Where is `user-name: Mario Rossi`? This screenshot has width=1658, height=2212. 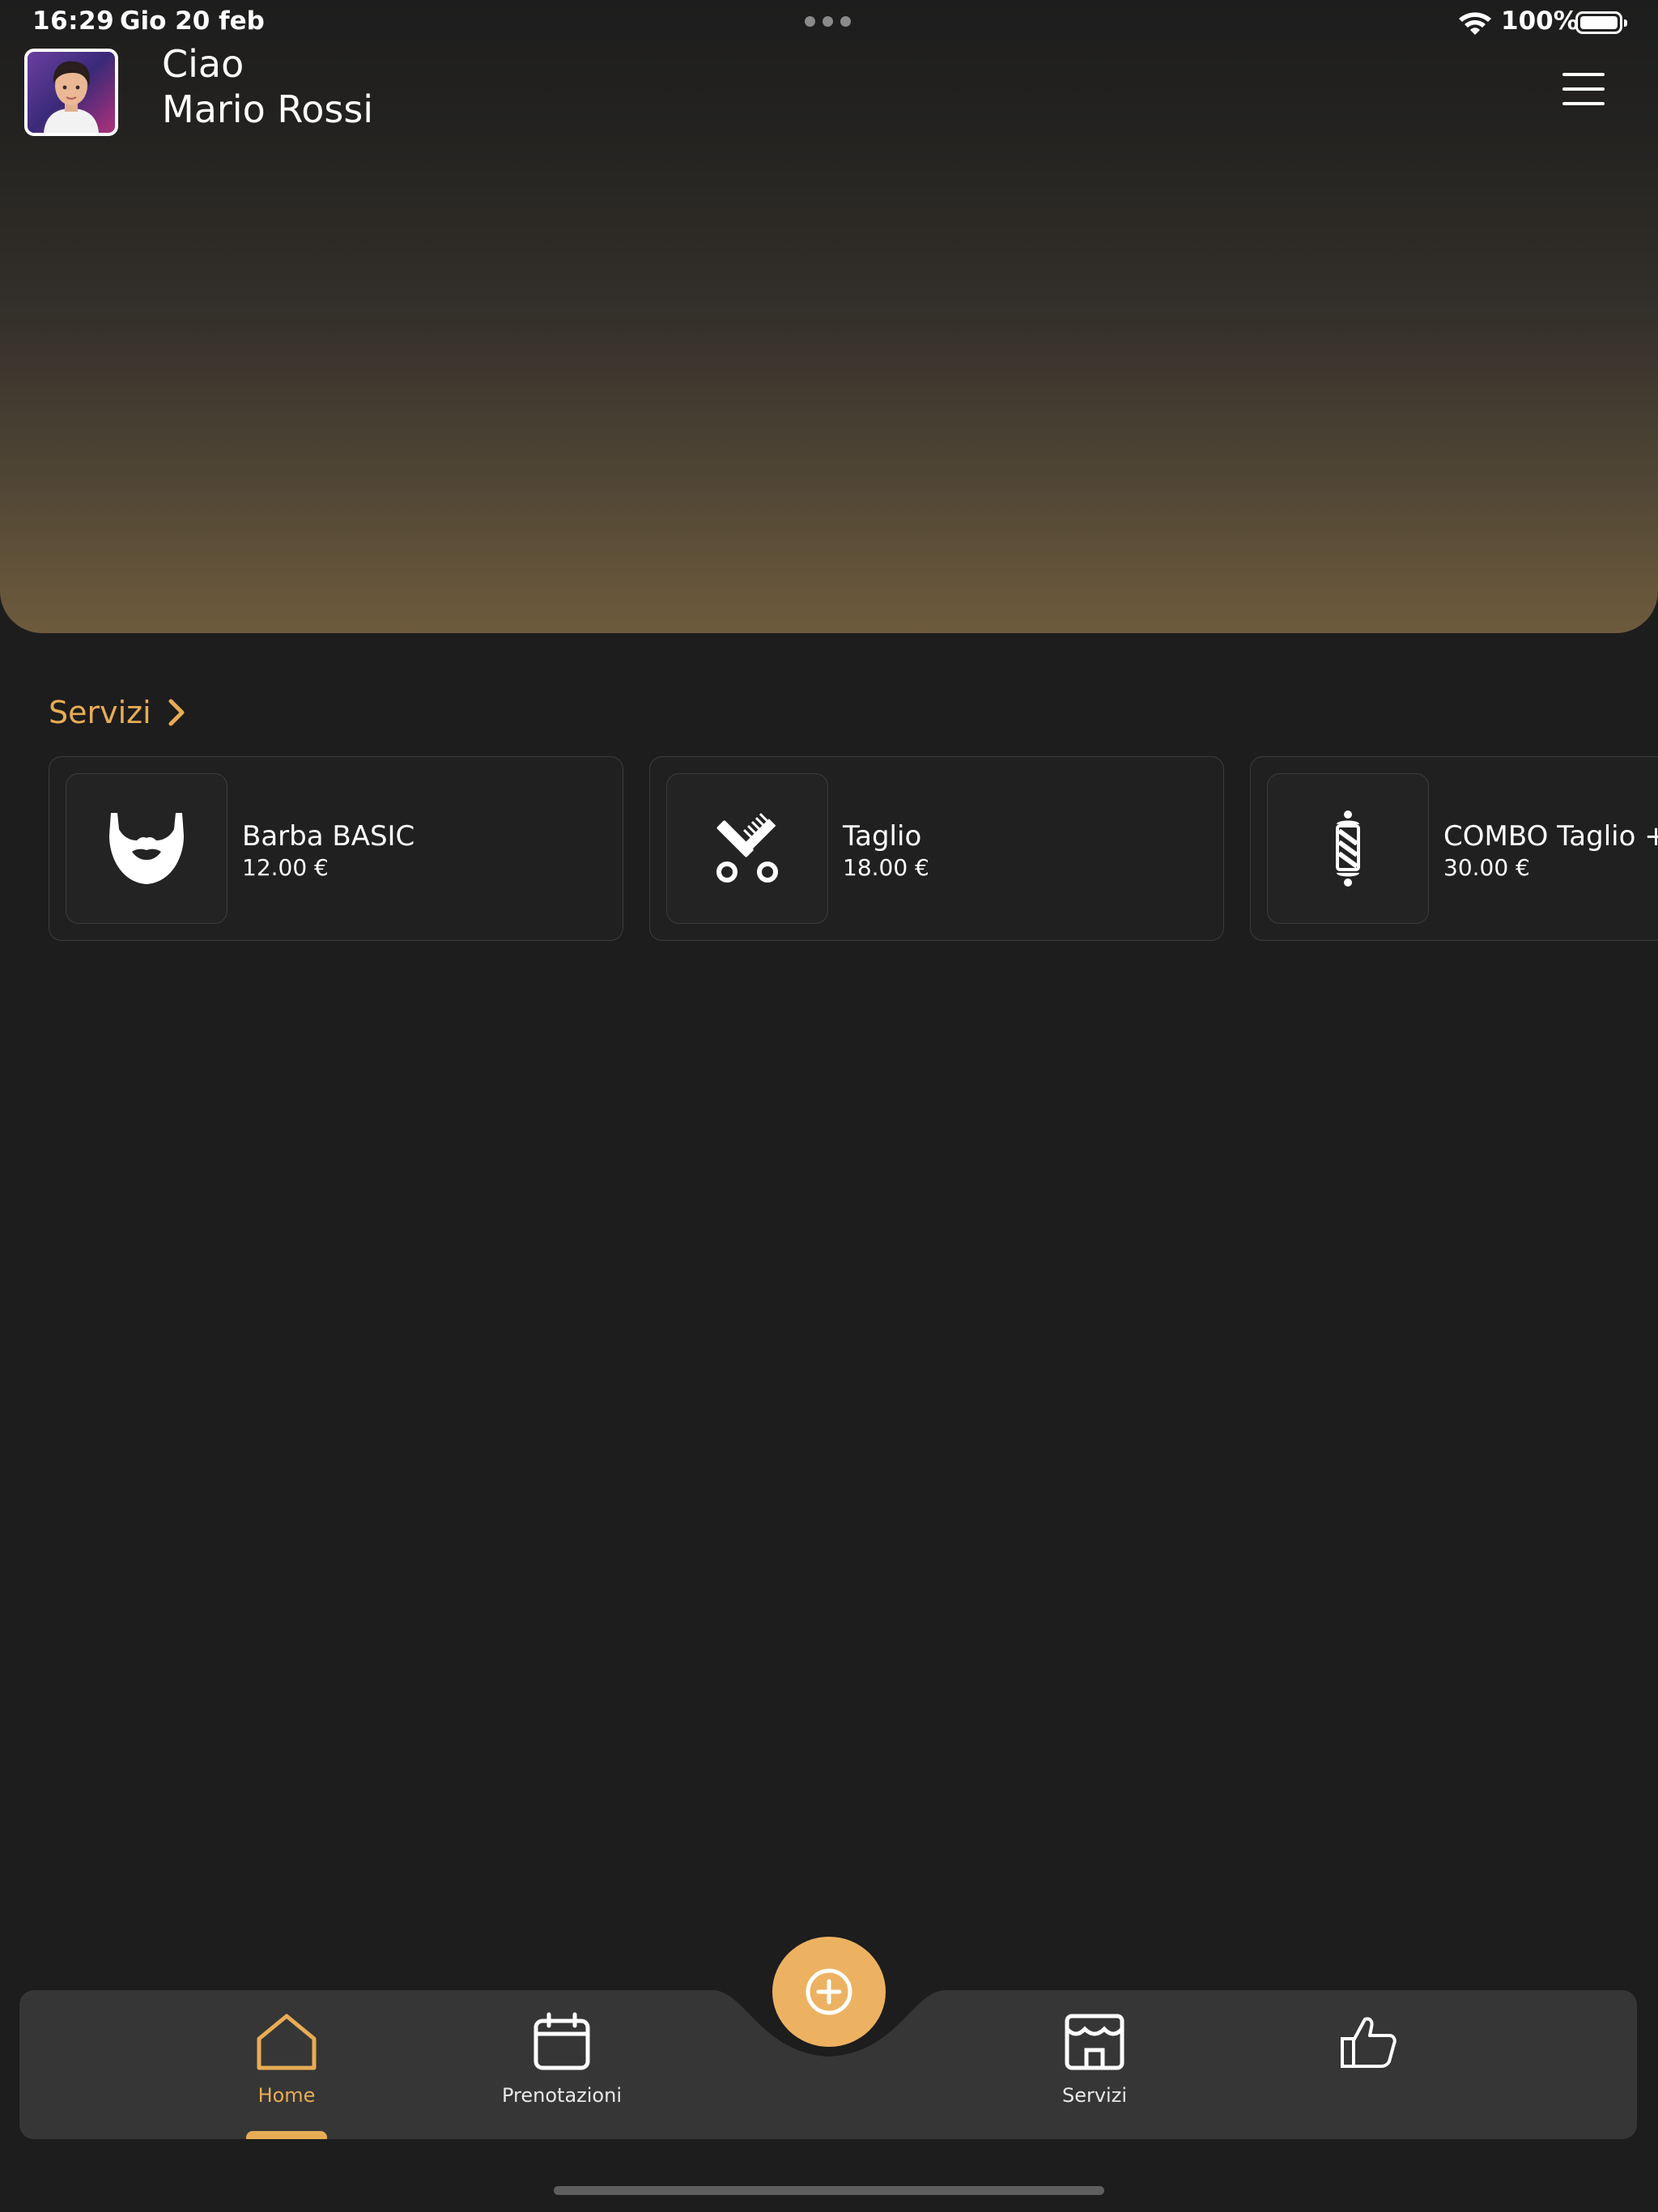
user-name: Mario Rossi is located at coordinates (268, 109).